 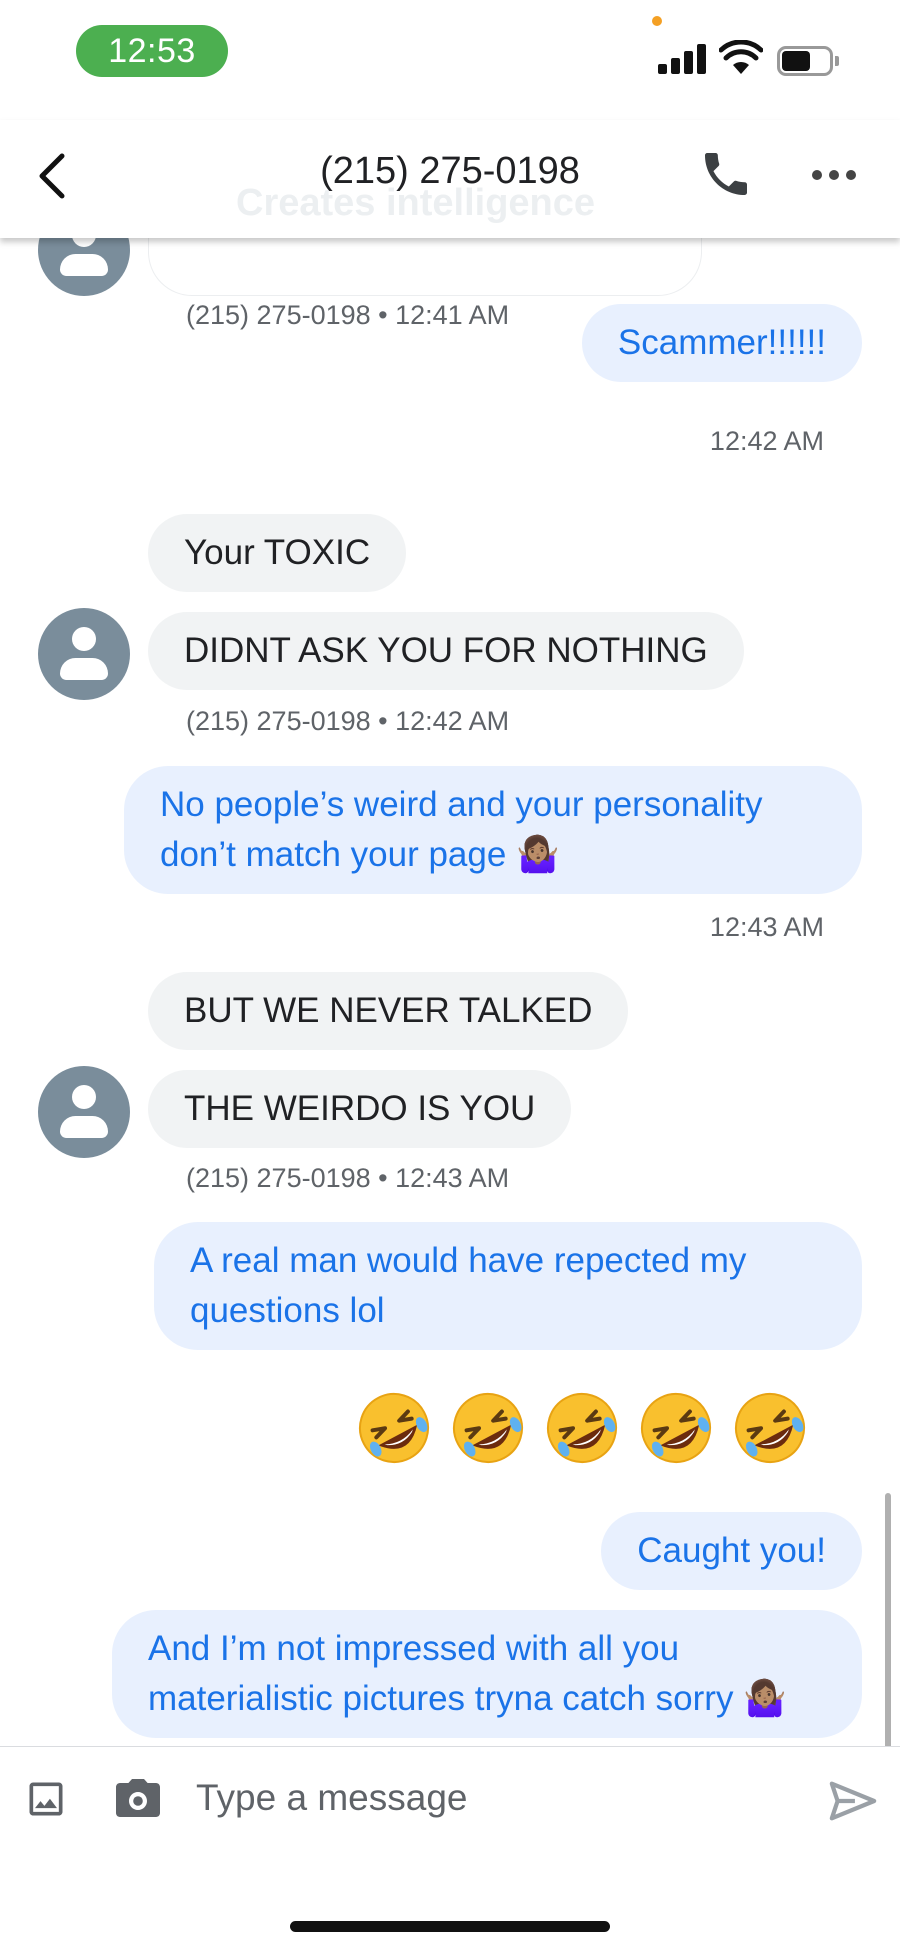 What do you see at coordinates (152, 51) in the screenshot?
I see `status-time: 12:53` at bounding box center [152, 51].